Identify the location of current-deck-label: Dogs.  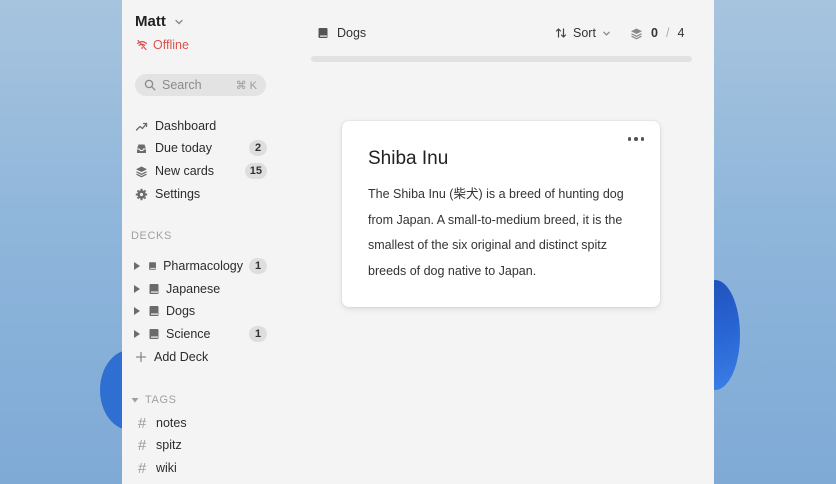
(352, 33).